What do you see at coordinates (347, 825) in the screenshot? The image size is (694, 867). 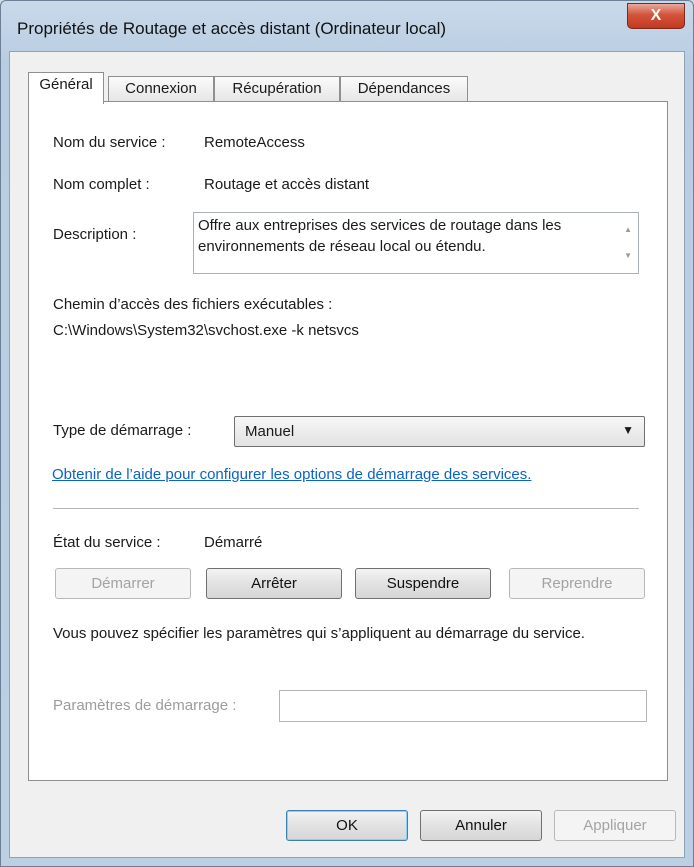 I see `ok-button: OK` at bounding box center [347, 825].